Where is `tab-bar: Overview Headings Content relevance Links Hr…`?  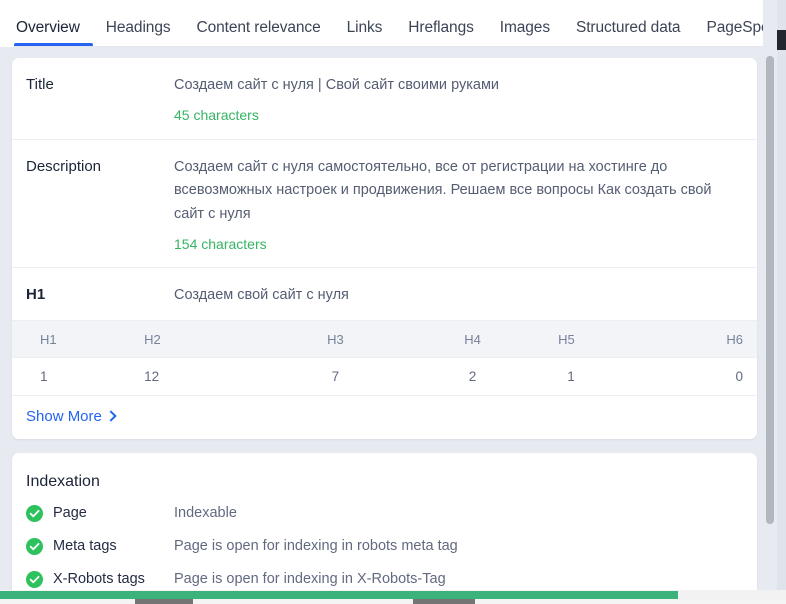
tab-bar: Overview Headings Content relevance Links Hr… is located at coordinates (388, 23).